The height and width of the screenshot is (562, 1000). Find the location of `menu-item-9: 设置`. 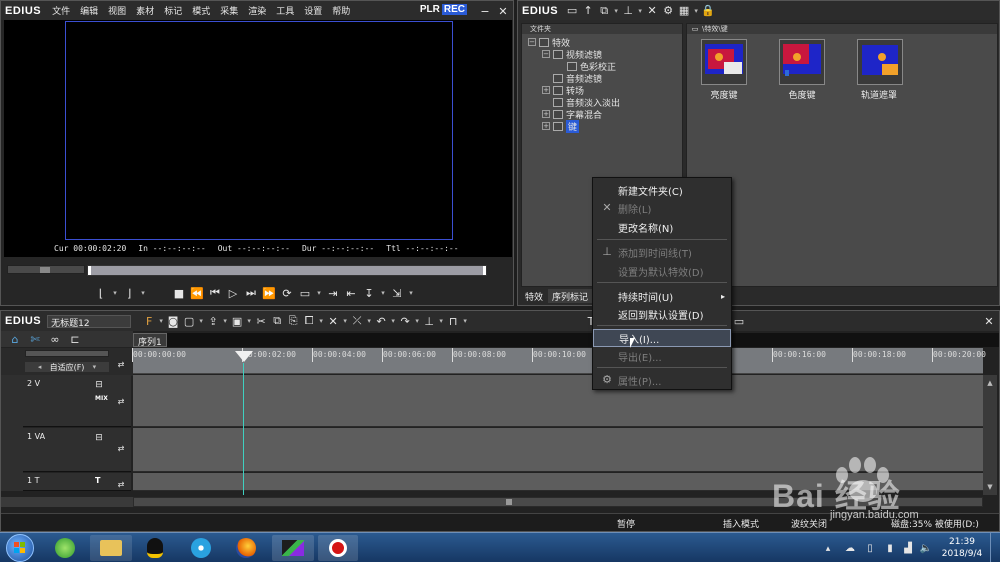

menu-item-9: 设置 is located at coordinates (313, 10).